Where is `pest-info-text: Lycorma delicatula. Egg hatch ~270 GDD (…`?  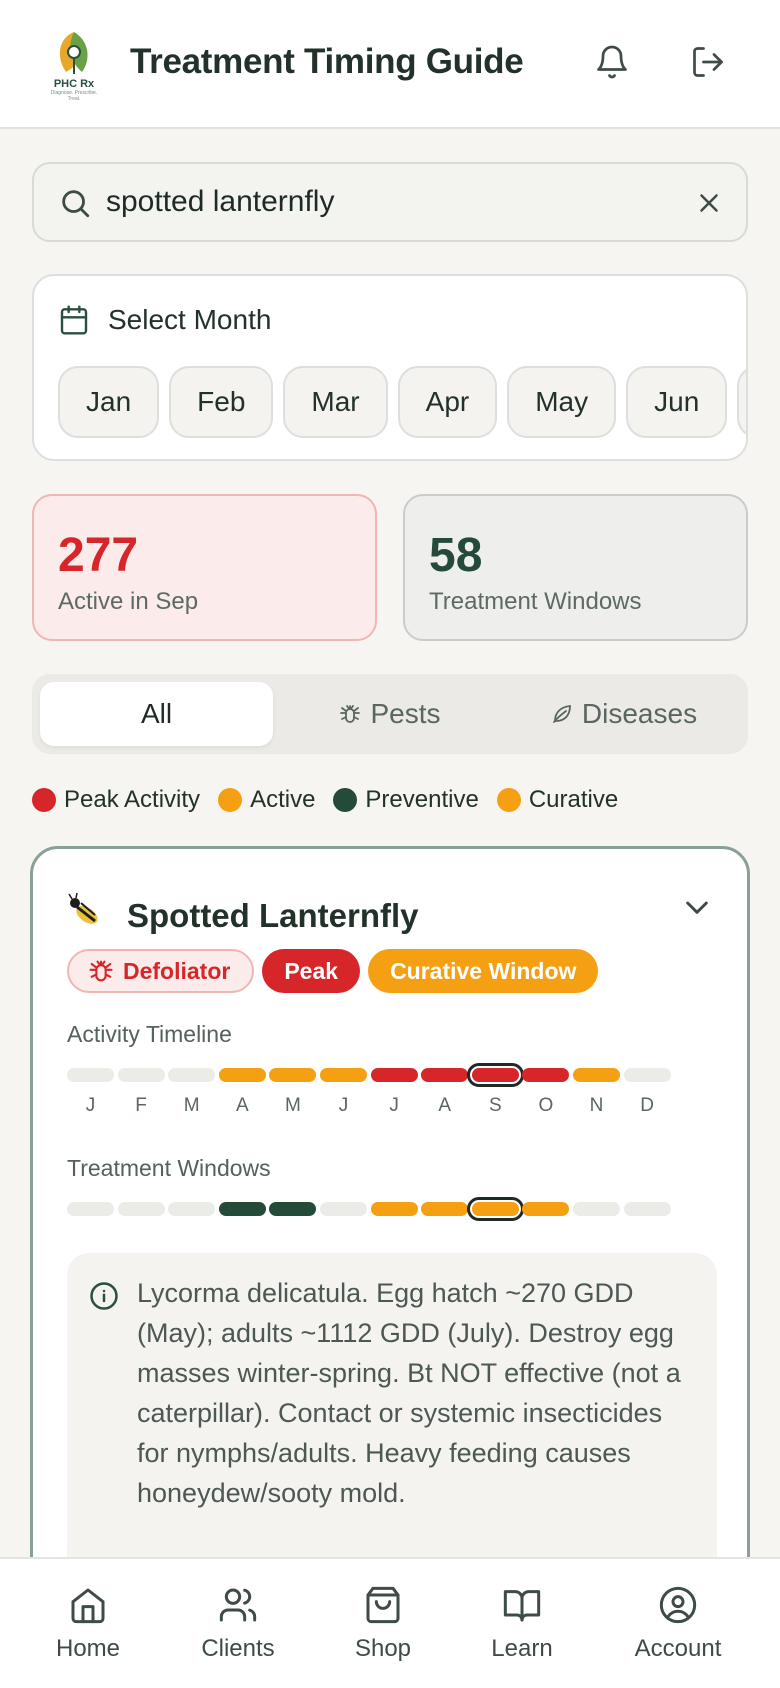 pest-info-text: Lycorma delicatula. Egg hatch ~270 GDD (… is located at coordinates (409, 1393).